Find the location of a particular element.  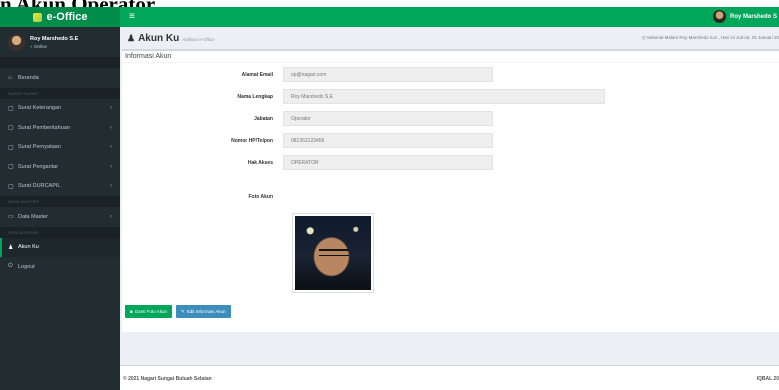

sidebar-item-logout: ⏻ Logout is located at coordinates (60, 267).